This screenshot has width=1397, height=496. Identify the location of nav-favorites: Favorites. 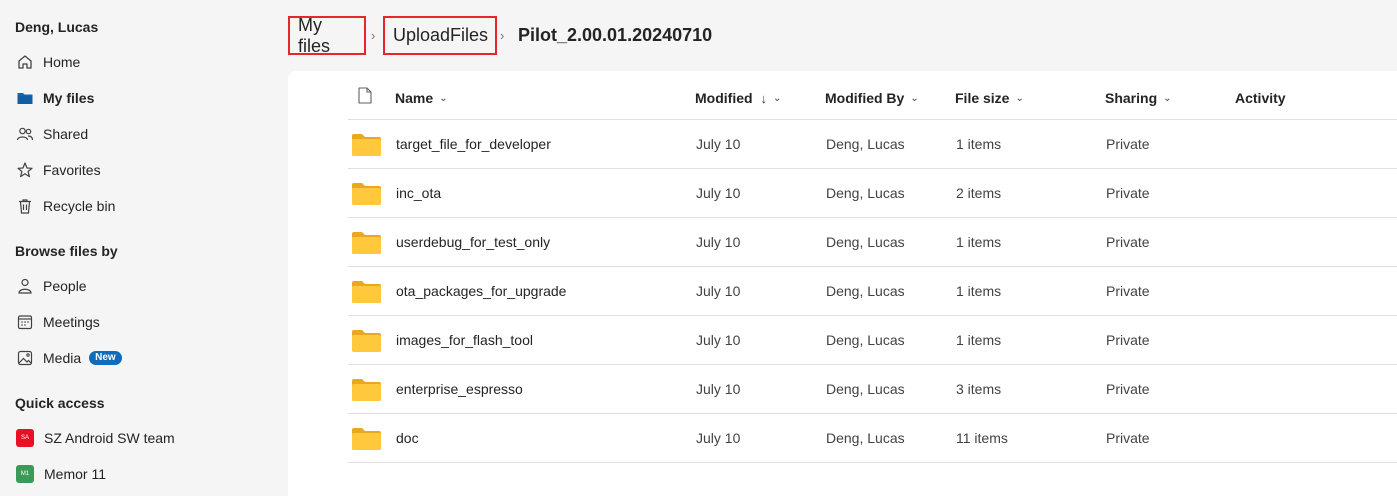
(58, 170).